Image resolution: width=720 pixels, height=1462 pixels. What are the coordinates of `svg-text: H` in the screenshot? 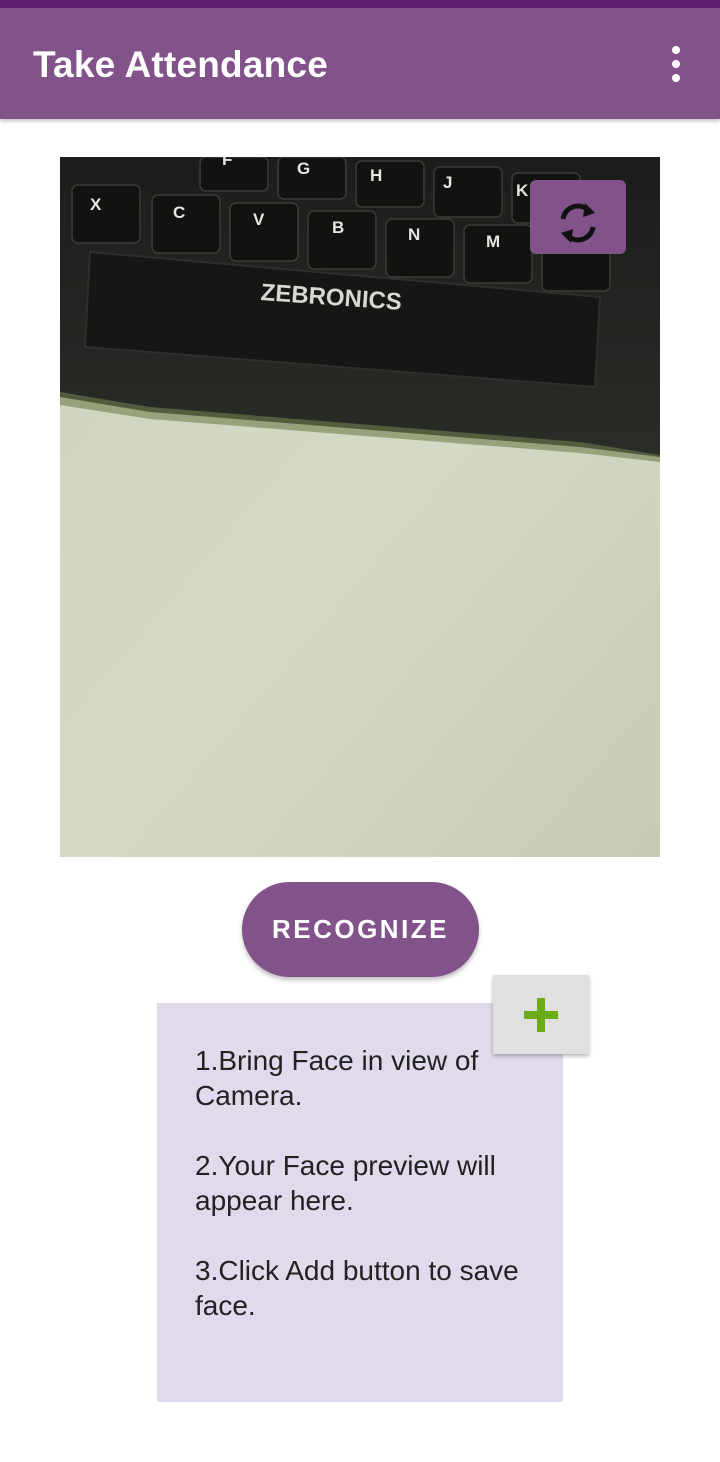 It's located at (376, 175).